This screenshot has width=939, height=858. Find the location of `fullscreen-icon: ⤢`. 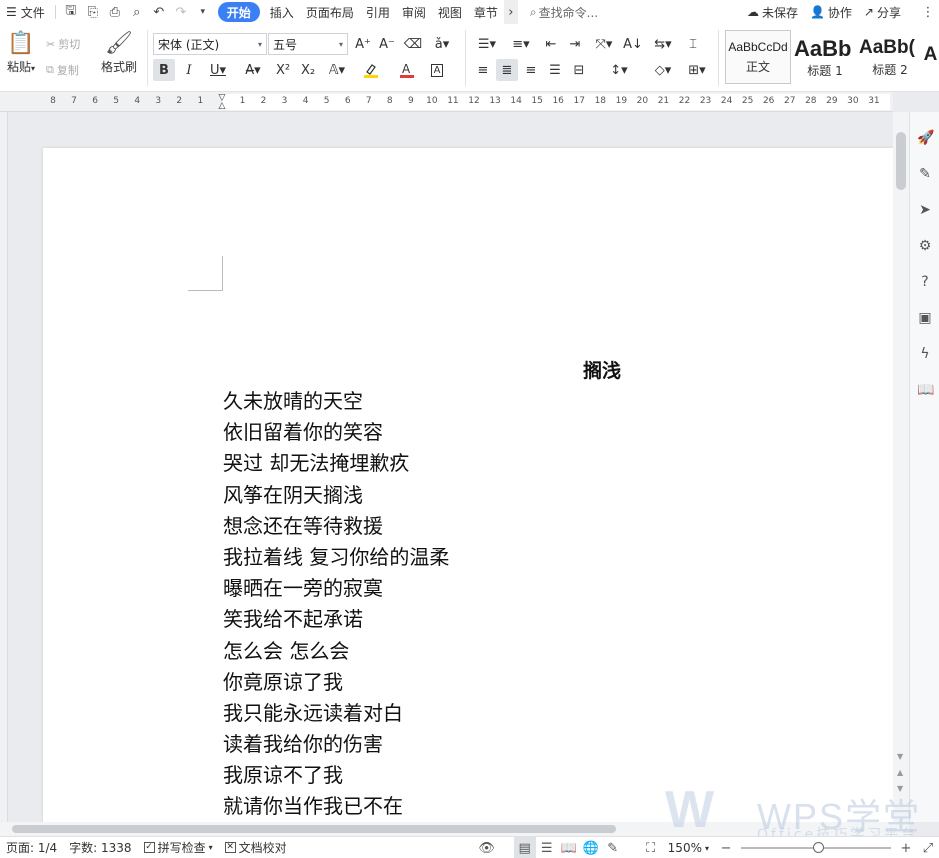

fullscreen-icon: ⤢ is located at coordinates (928, 847).